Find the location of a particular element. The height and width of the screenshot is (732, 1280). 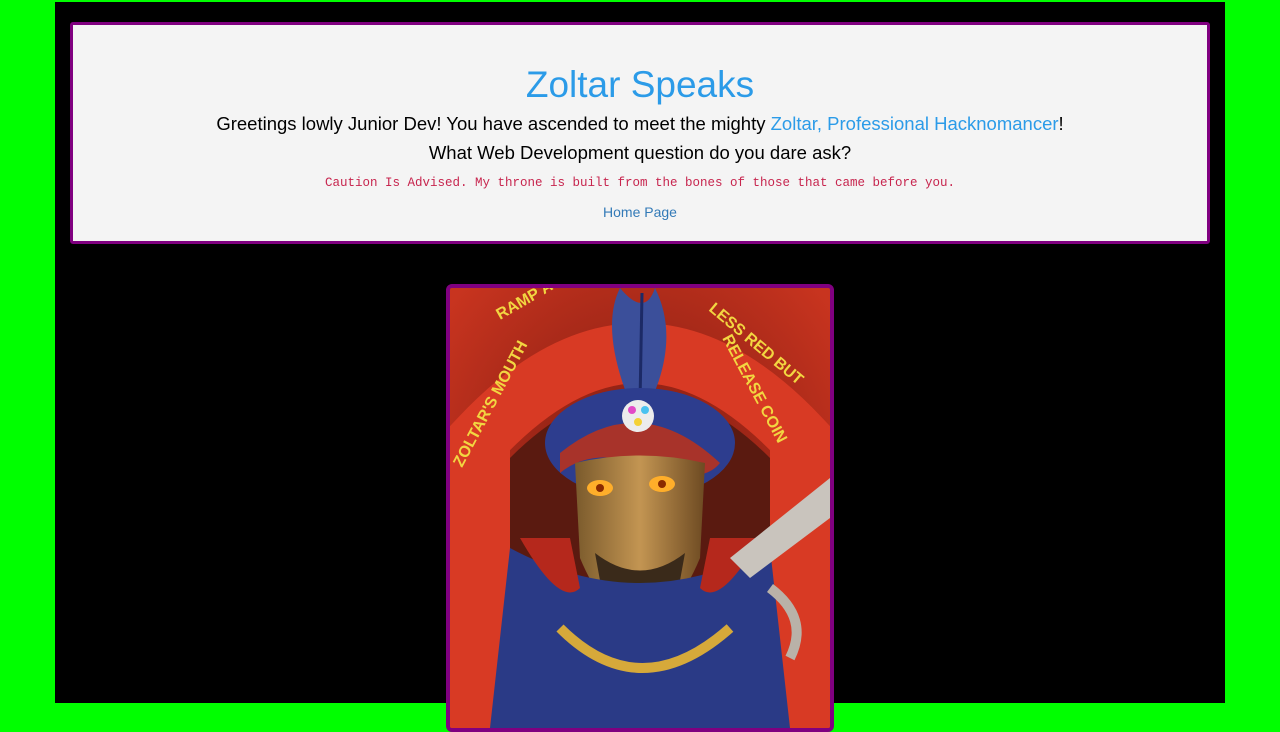

home-page-link: Home Page is located at coordinates (640, 212).